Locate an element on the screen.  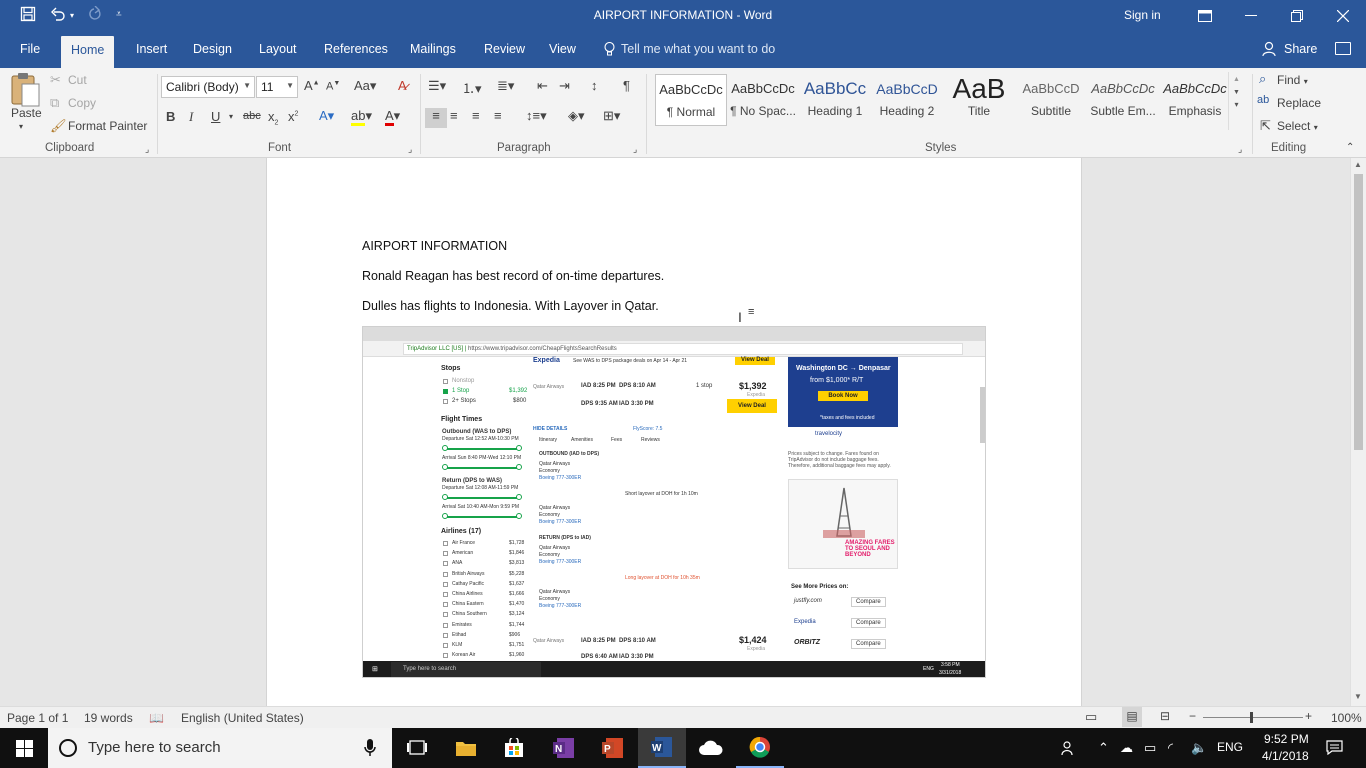
bold-icon: B is located at coordinates (170, 116).